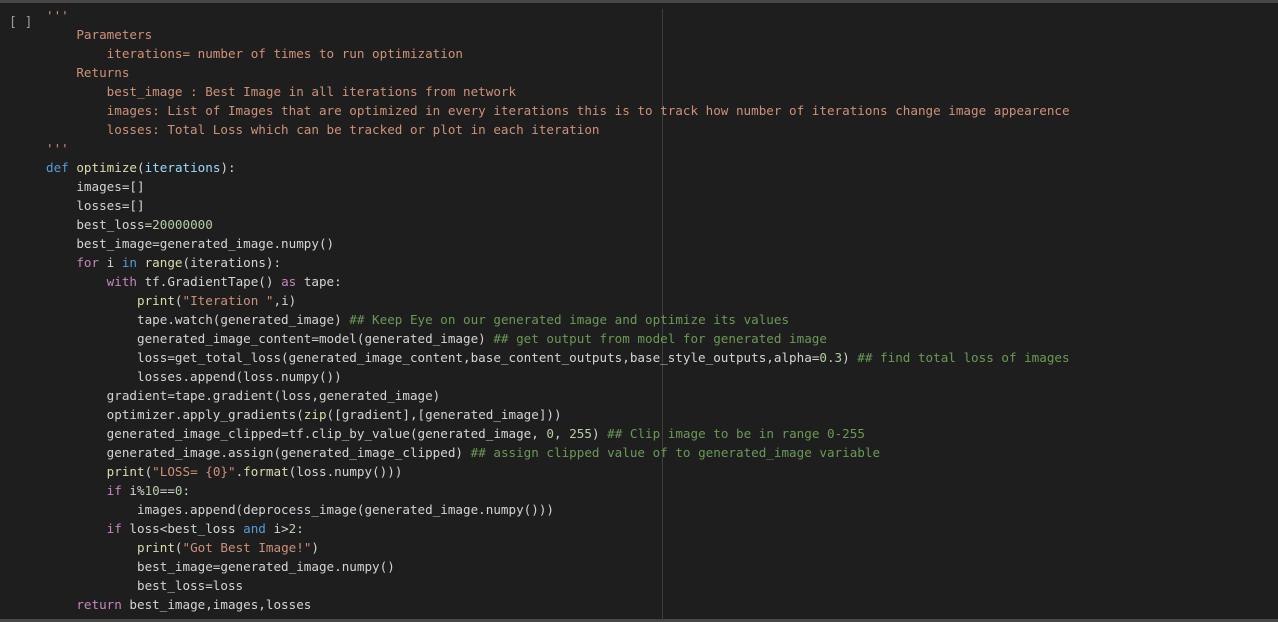  Describe the element at coordinates (558, 224) in the screenshot. I see `code-line: best_loss=20000000` at that location.